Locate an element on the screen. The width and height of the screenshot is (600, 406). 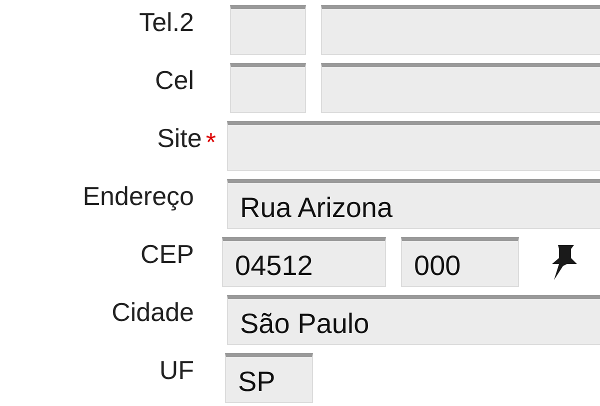
input-field: SP is located at coordinates (269, 378).